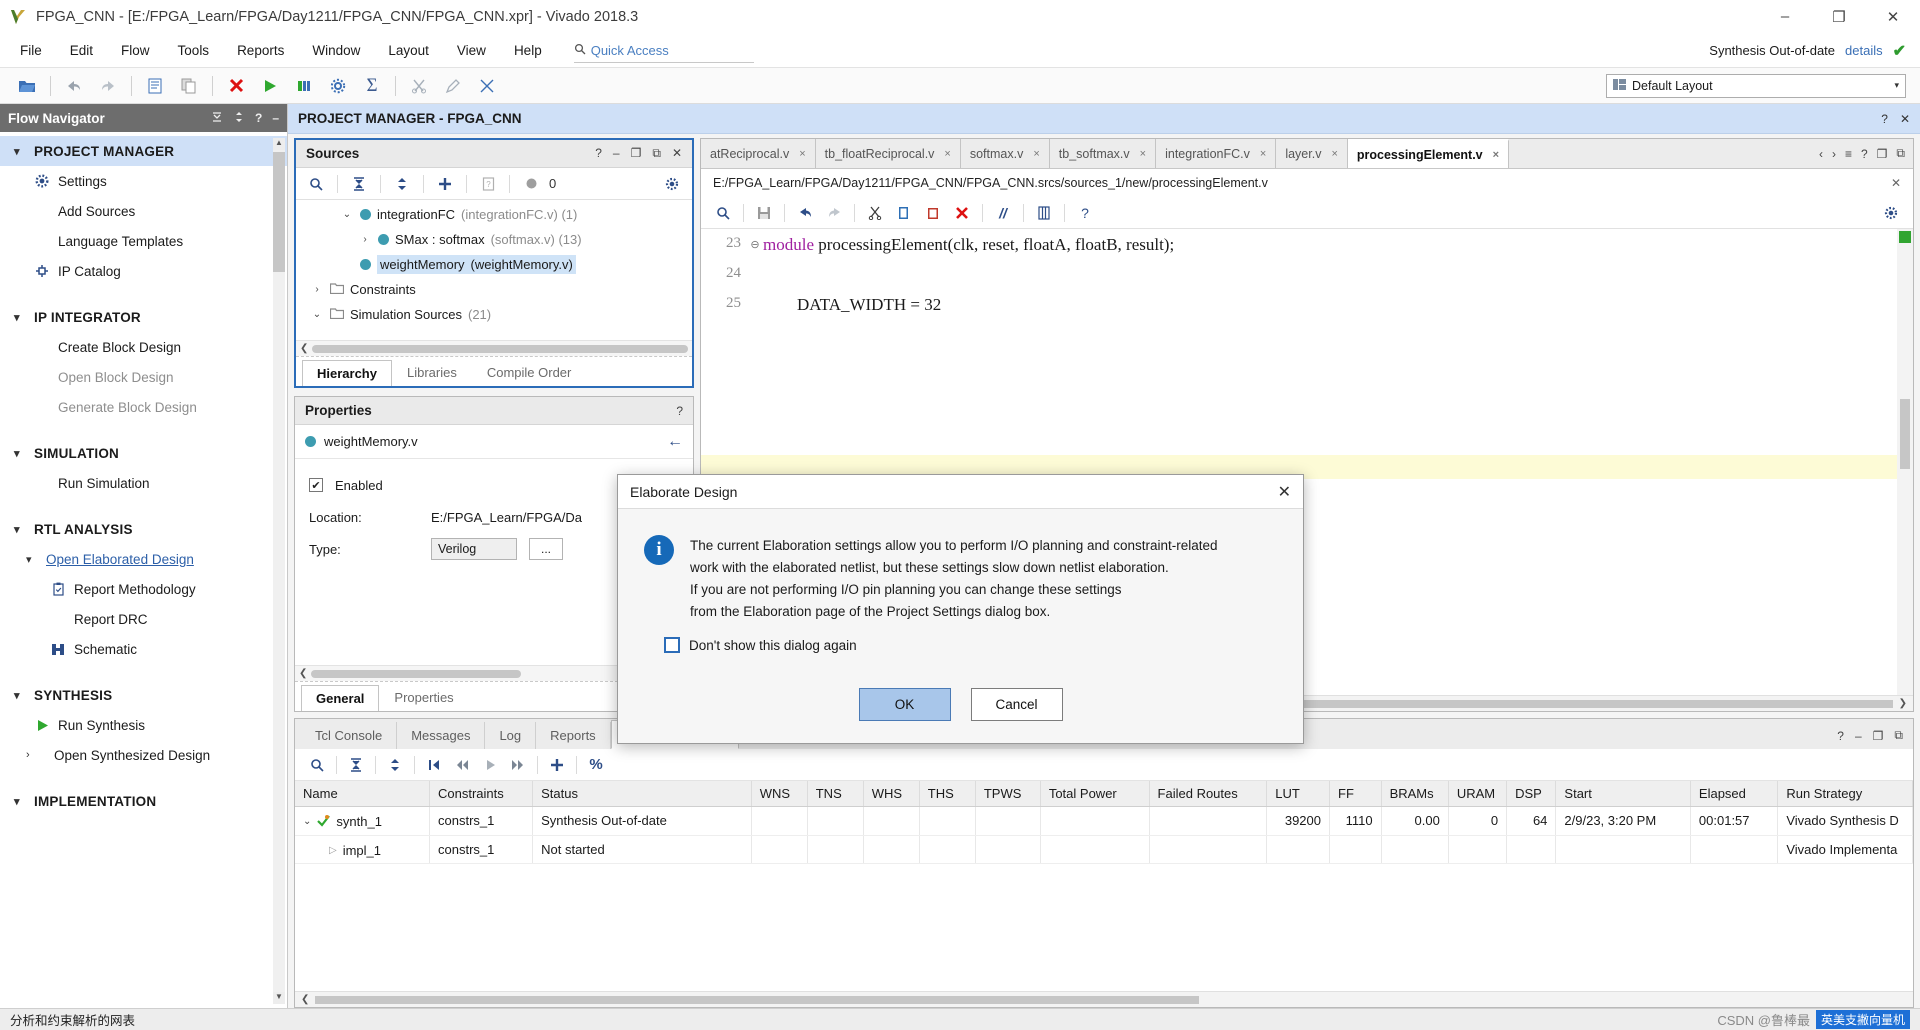 This screenshot has height=1030, width=1920. What do you see at coordinates (336, 50) in the screenshot?
I see `menu-window: Window` at bounding box center [336, 50].